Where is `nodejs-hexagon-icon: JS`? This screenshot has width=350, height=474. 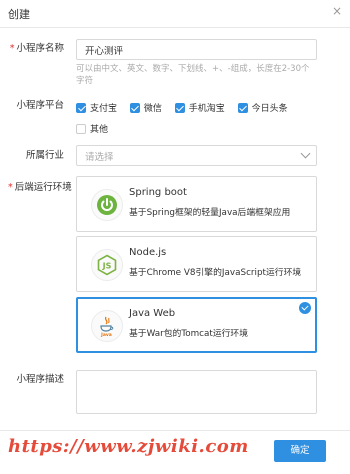 nodejs-hexagon-icon: JS is located at coordinates (107, 265).